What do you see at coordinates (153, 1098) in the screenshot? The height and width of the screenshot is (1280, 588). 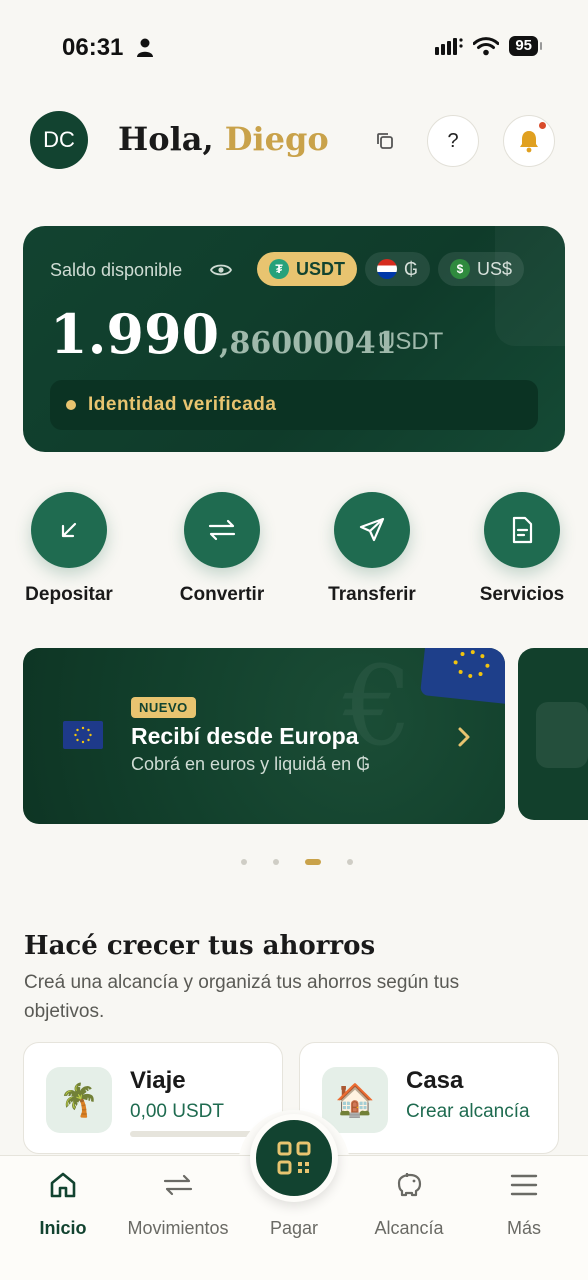 I see `savings-goal-card: 🌴 Viaje 0,00 USDT` at bounding box center [153, 1098].